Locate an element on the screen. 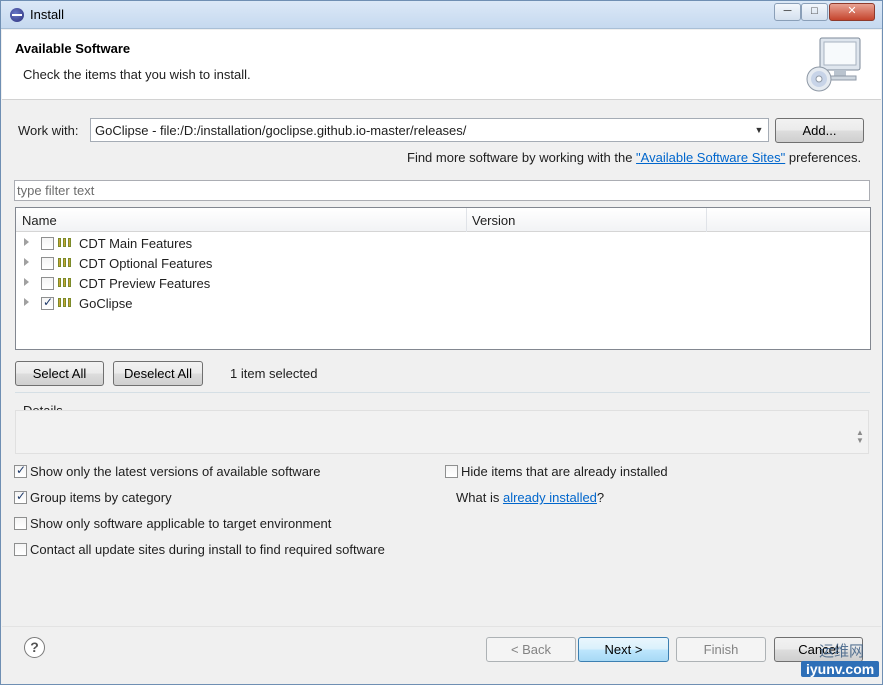  minimize-button: ─ is located at coordinates (787, 12).